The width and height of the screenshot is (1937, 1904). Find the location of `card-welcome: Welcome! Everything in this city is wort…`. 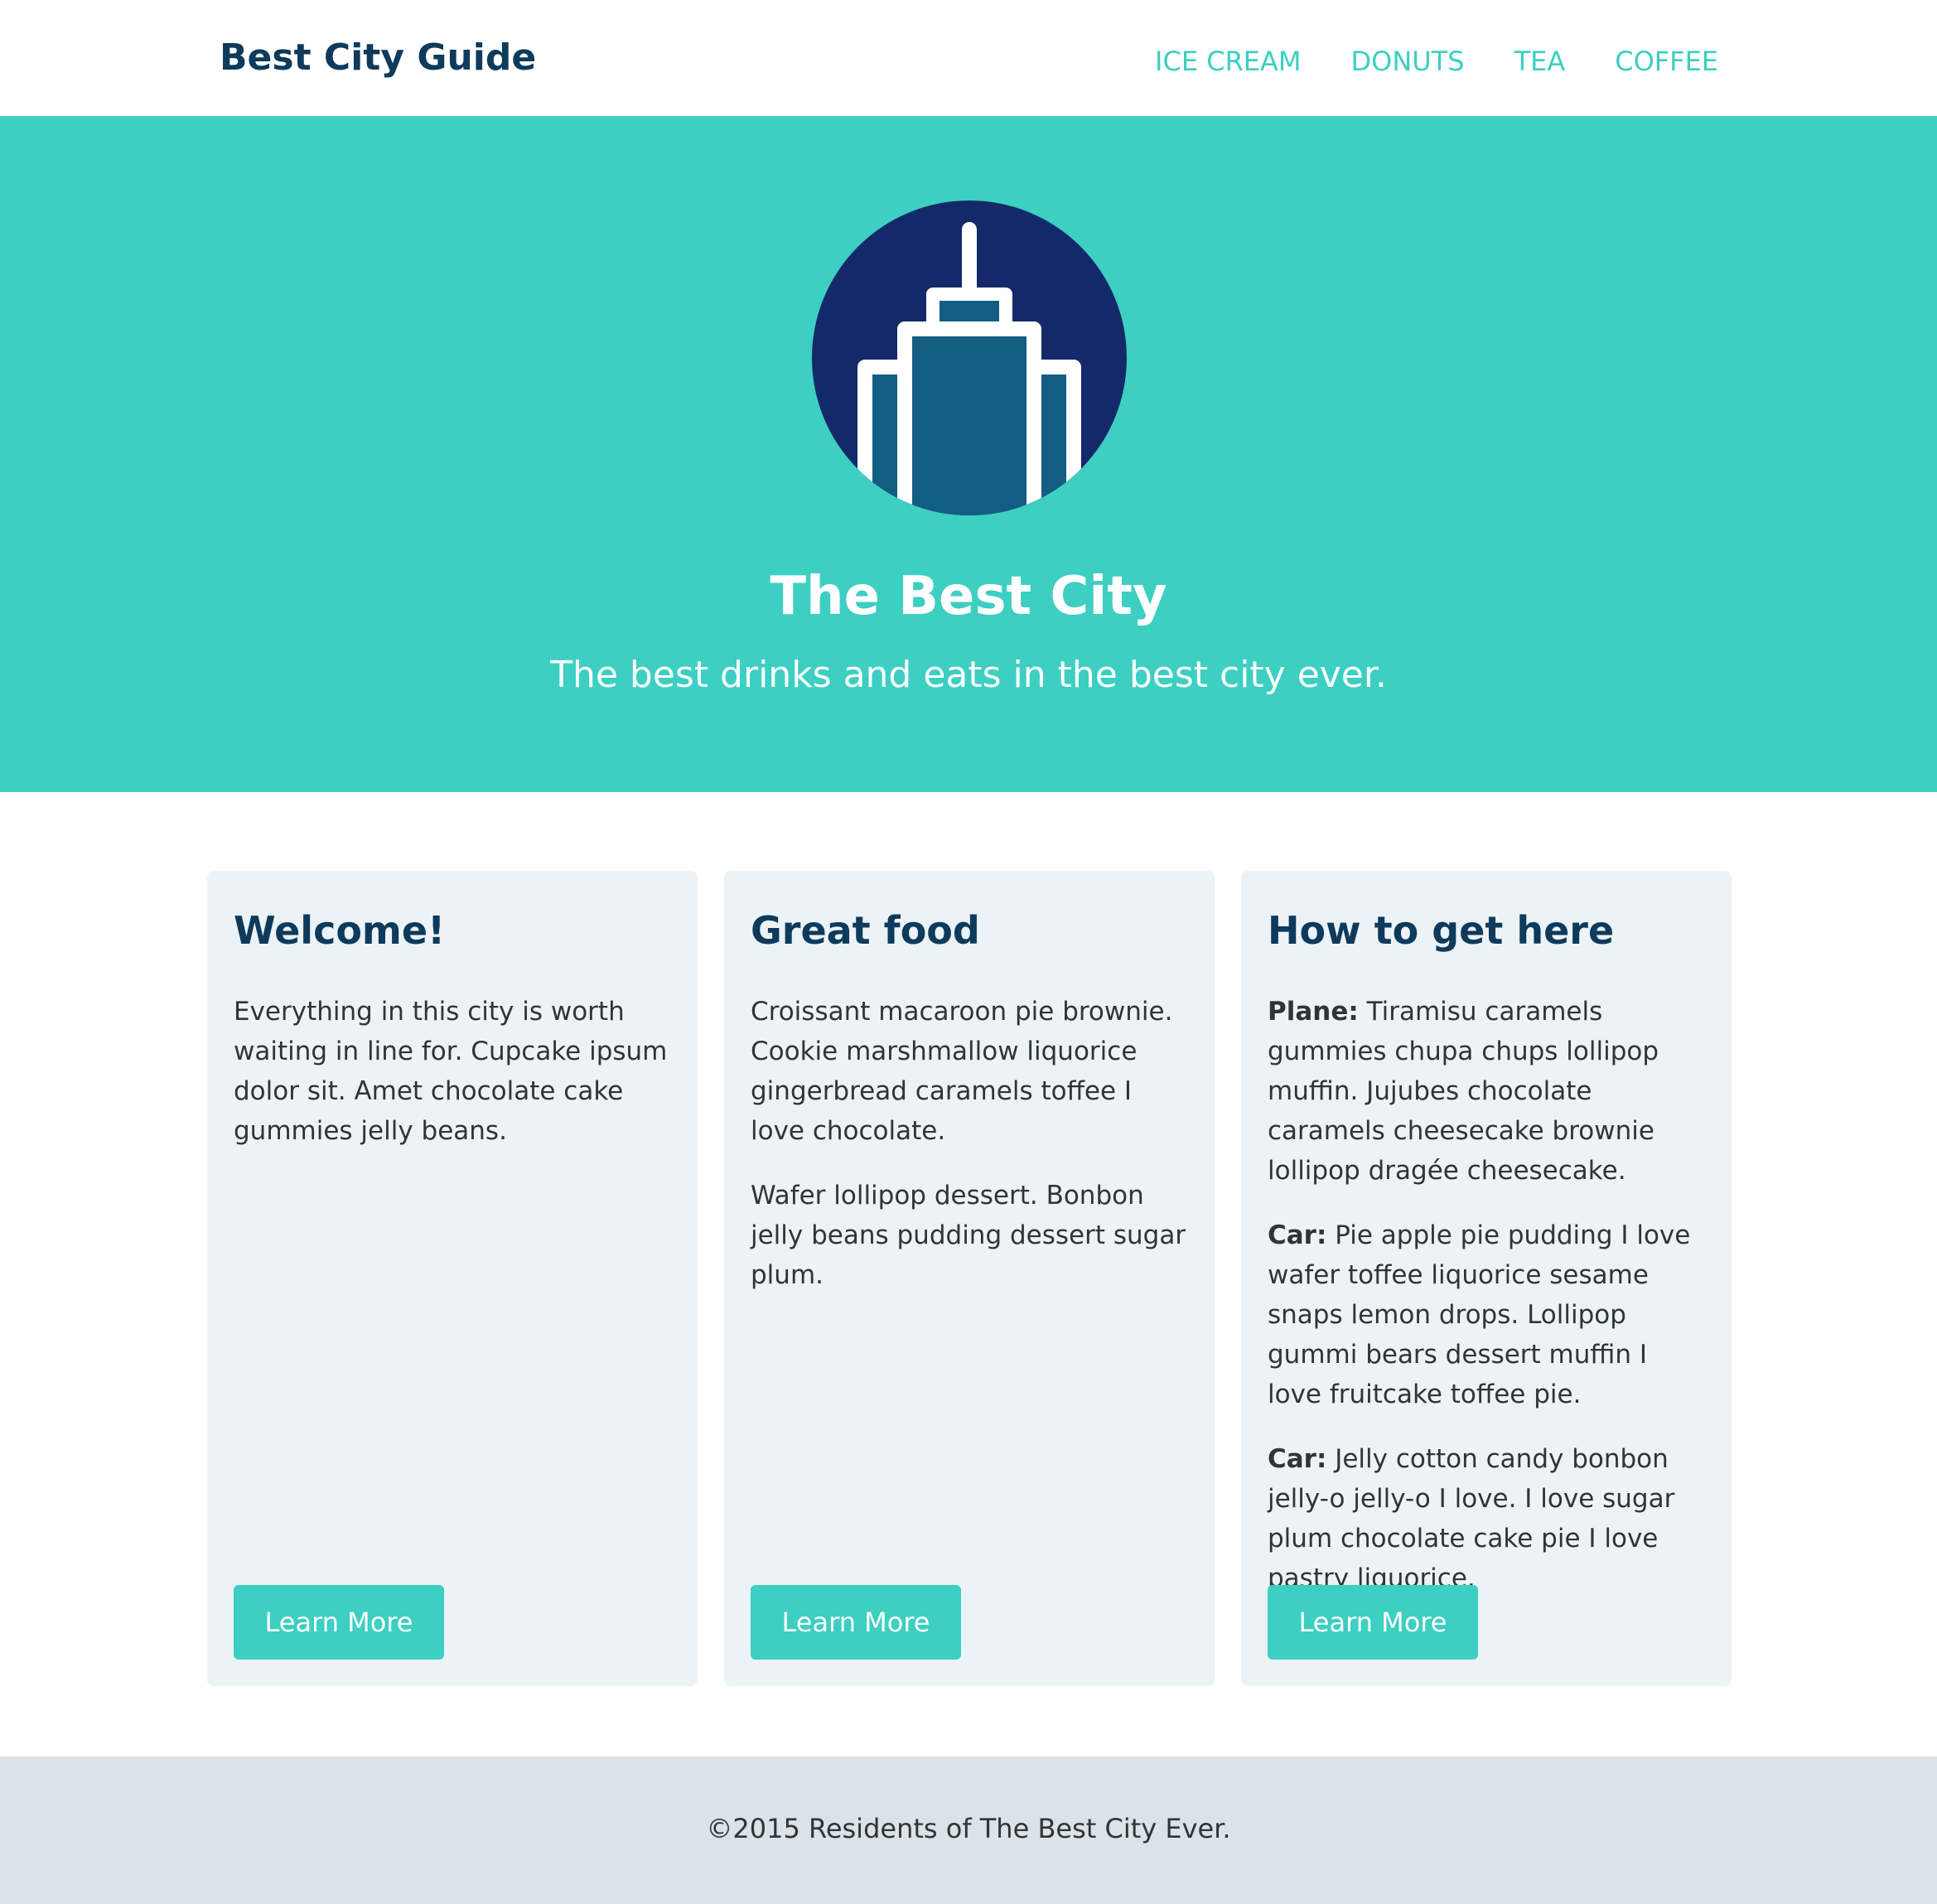

card-welcome: Welcome! Everything in this city is wort… is located at coordinates (452, 1278).